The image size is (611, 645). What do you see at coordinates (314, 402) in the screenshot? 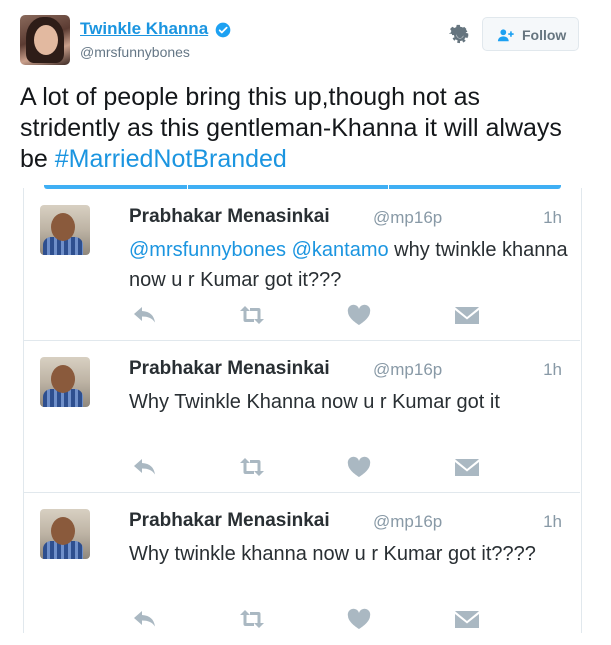
I see `reply-text: Why Twinkle Khanna now u r Kumar got it` at bounding box center [314, 402].